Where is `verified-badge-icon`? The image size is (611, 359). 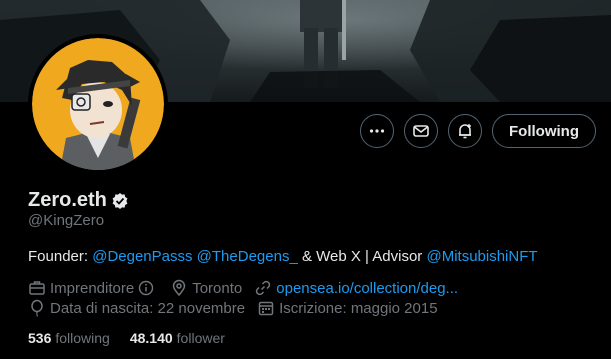
verified-badge-icon is located at coordinates (120, 201).